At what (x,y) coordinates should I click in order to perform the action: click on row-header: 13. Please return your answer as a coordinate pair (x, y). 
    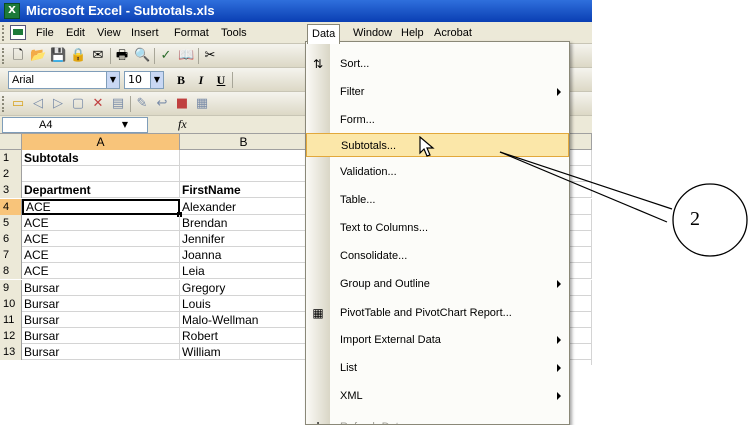
    Looking at the image, I should click on (11, 352).